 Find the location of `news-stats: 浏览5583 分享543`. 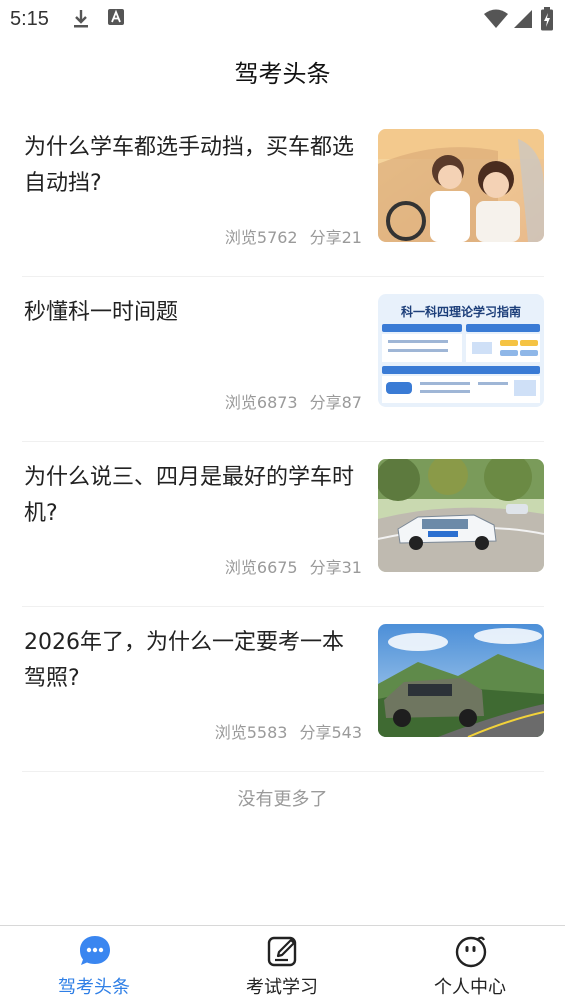

news-stats: 浏览5583 分享543 is located at coordinates (288, 731).